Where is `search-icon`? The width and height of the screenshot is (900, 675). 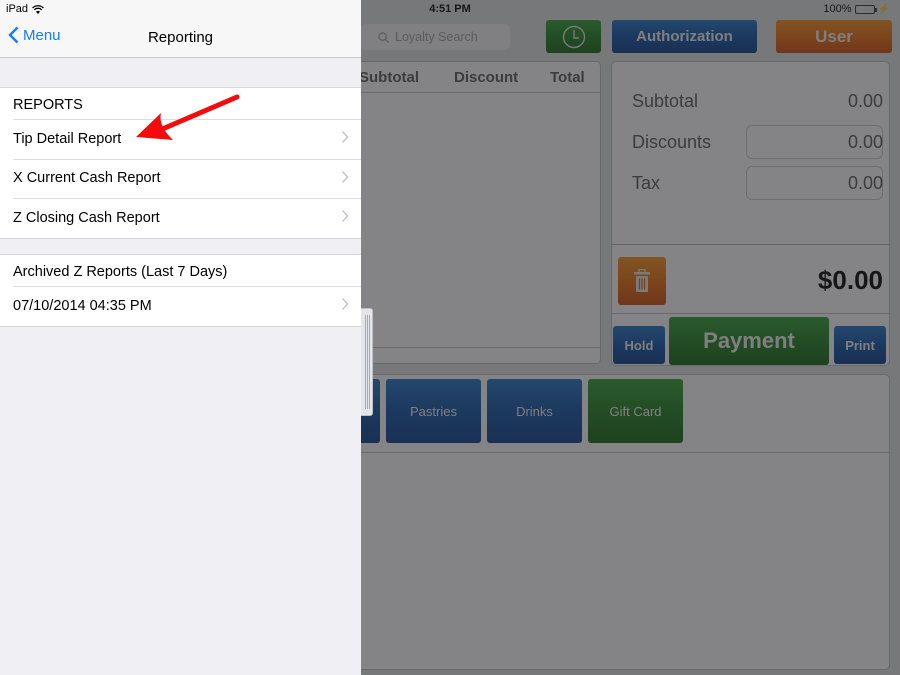 search-icon is located at coordinates (383, 37).